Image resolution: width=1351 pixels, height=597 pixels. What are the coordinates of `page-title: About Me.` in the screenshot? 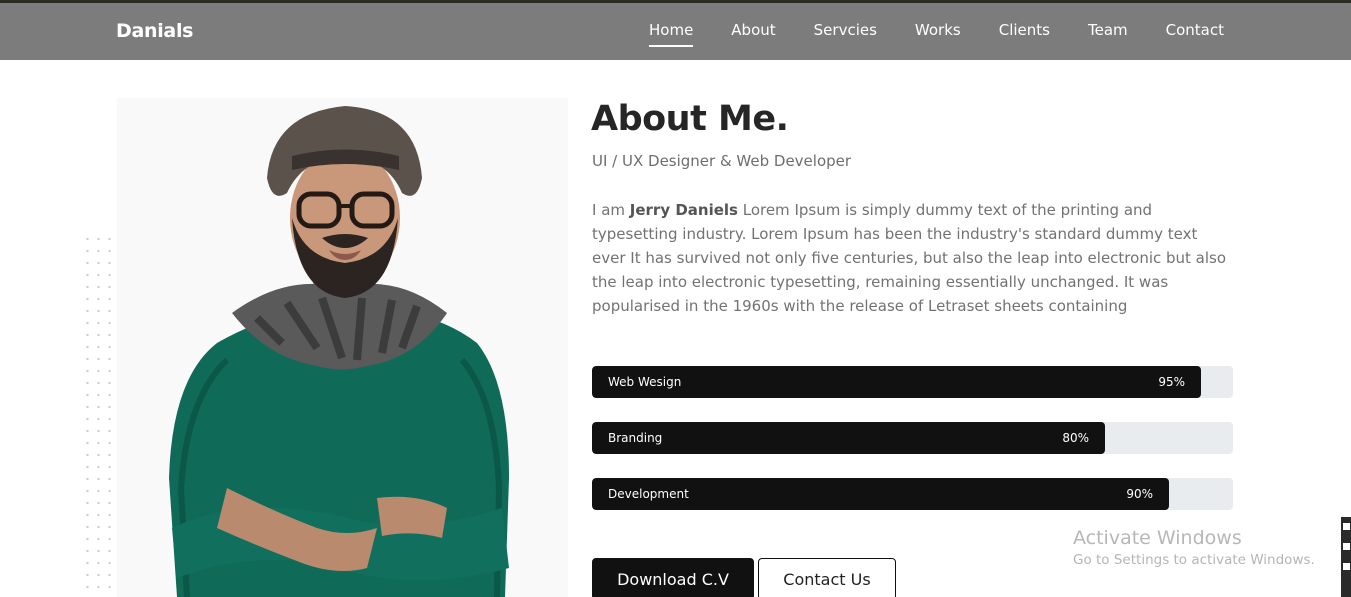 It's located at (690, 119).